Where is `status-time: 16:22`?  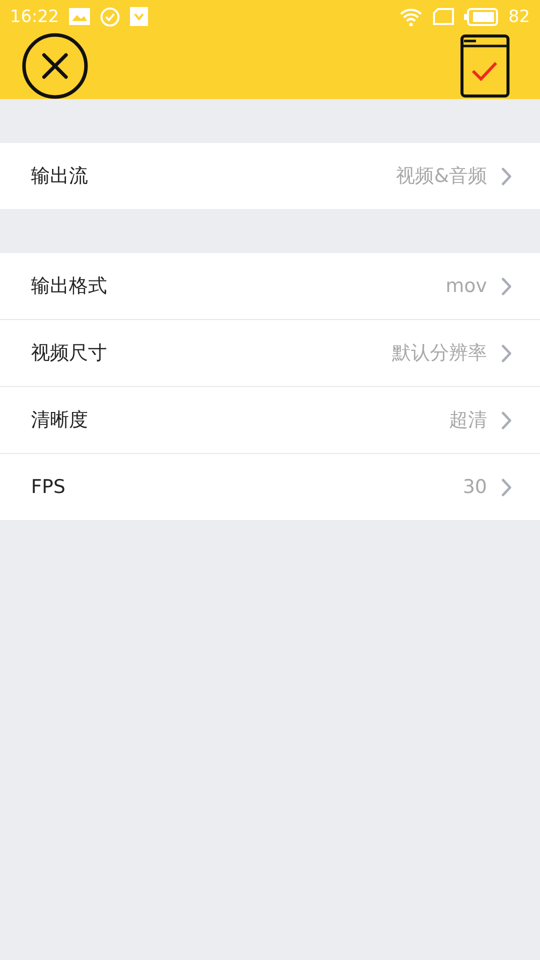 status-time: 16:22 is located at coordinates (34, 16).